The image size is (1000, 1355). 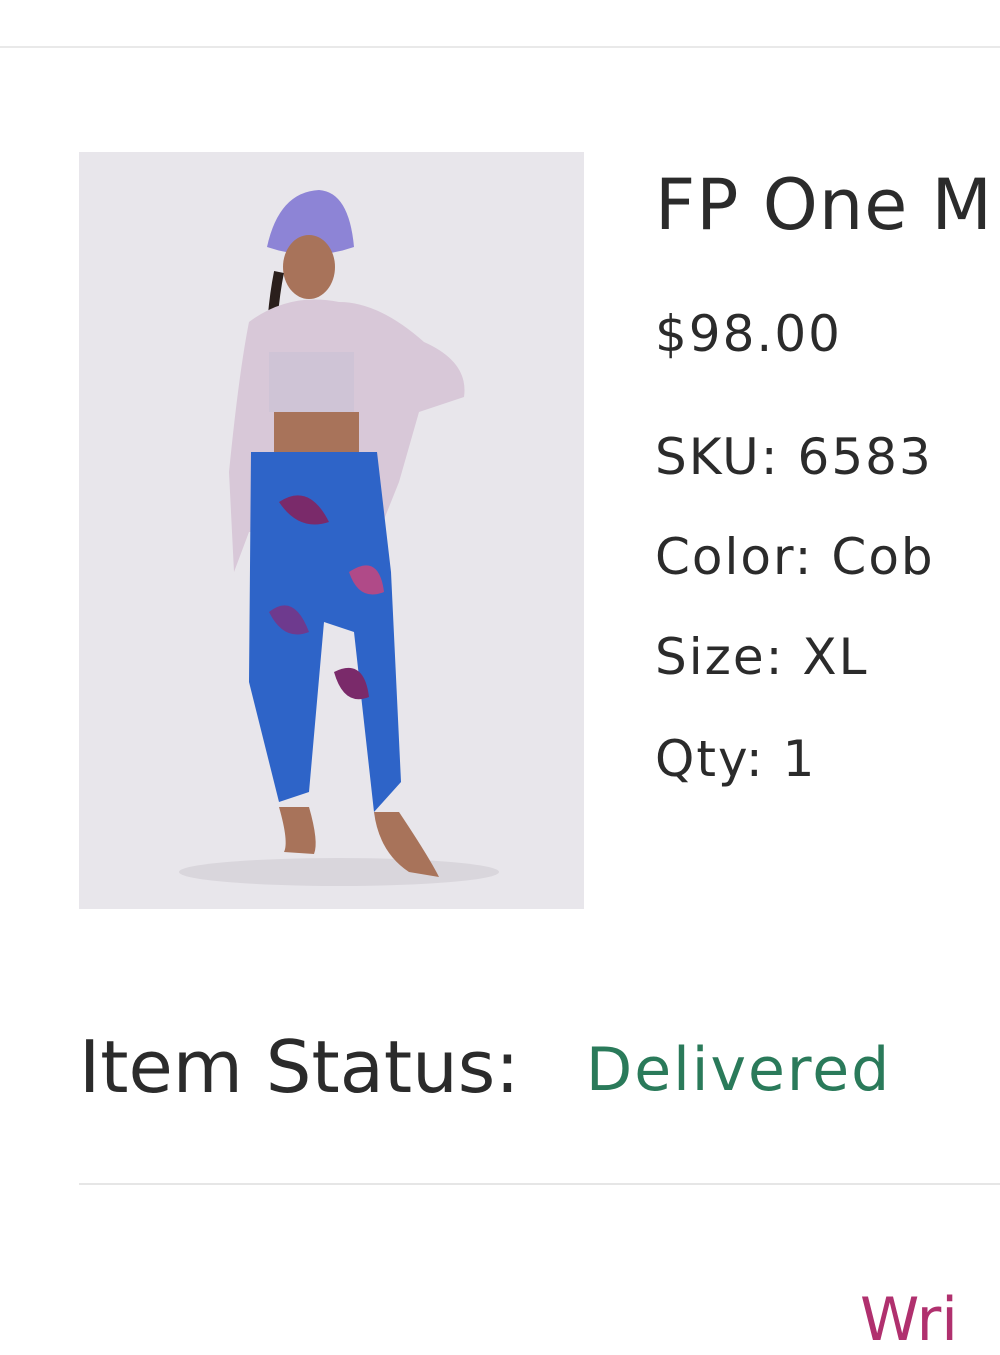 What do you see at coordinates (739, 1070) in the screenshot?
I see `item-status-value: Delivered` at bounding box center [739, 1070].